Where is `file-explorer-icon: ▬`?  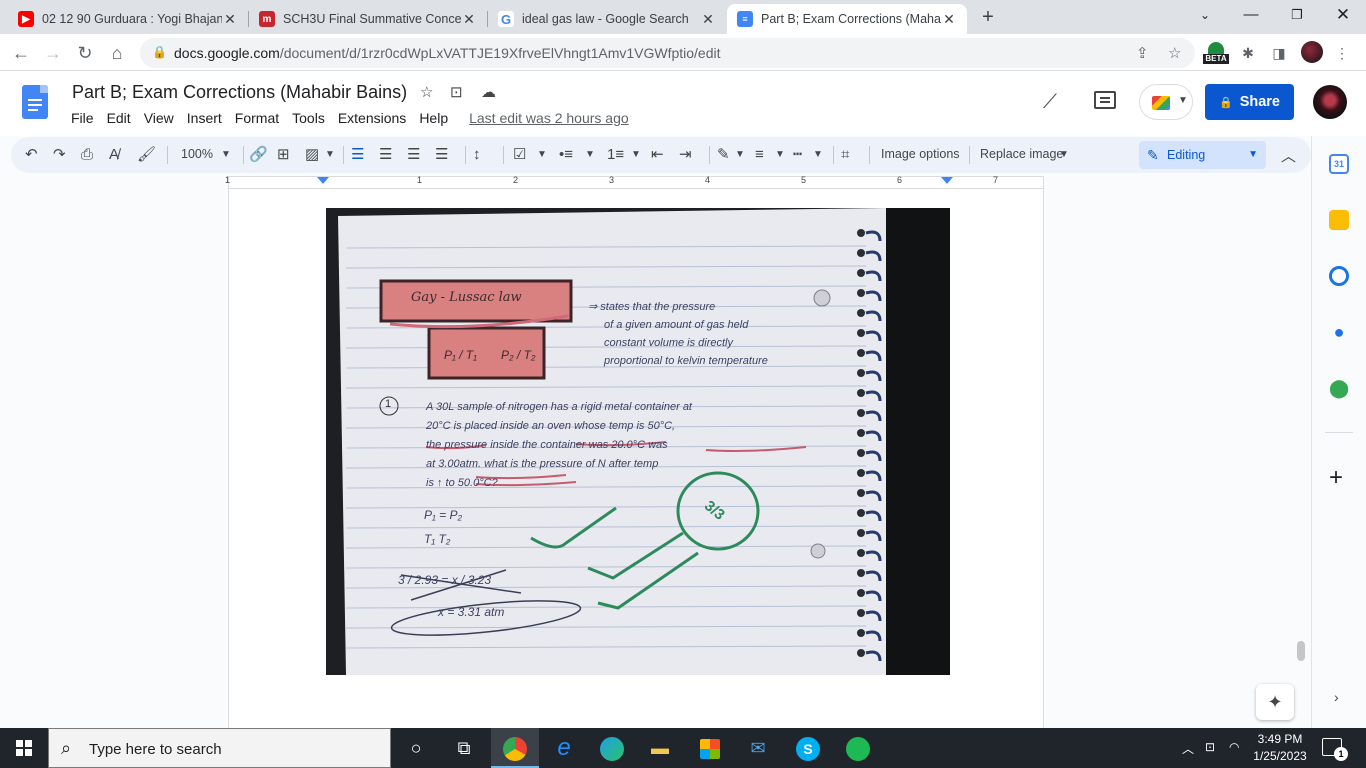 file-explorer-icon: ▬ is located at coordinates (660, 748).